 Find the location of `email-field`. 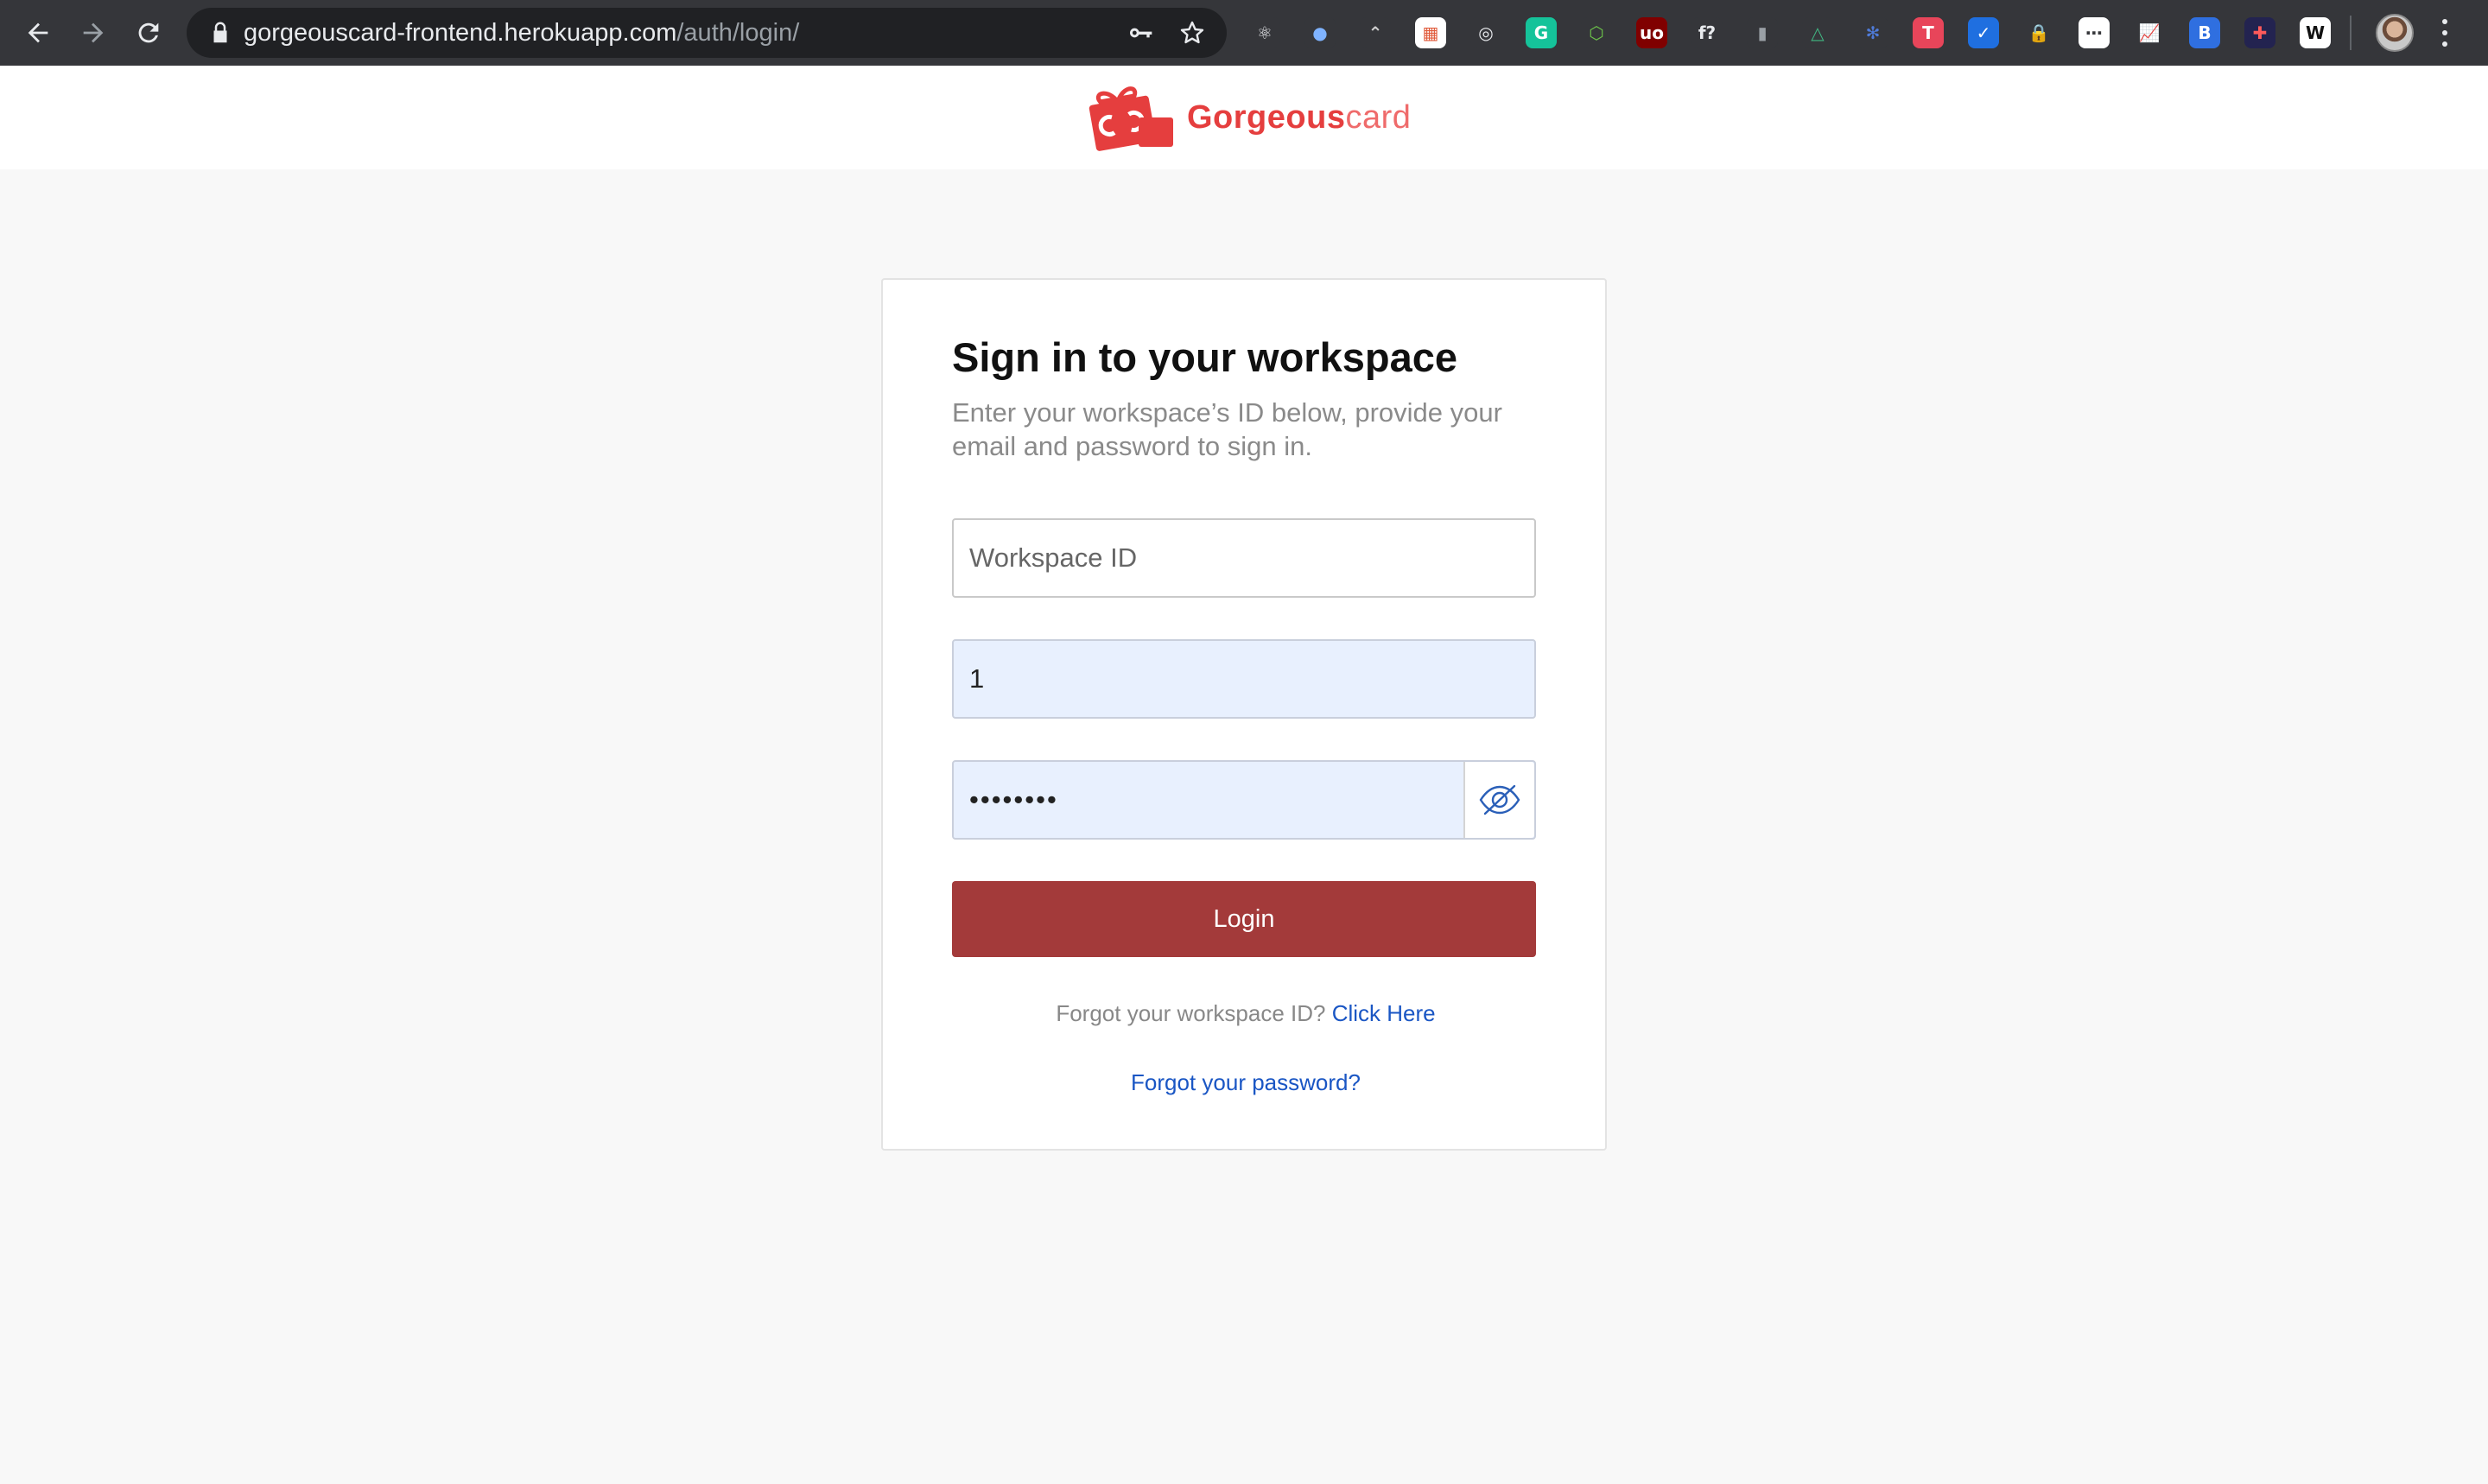

email-field is located at coordinates (1244, 679).